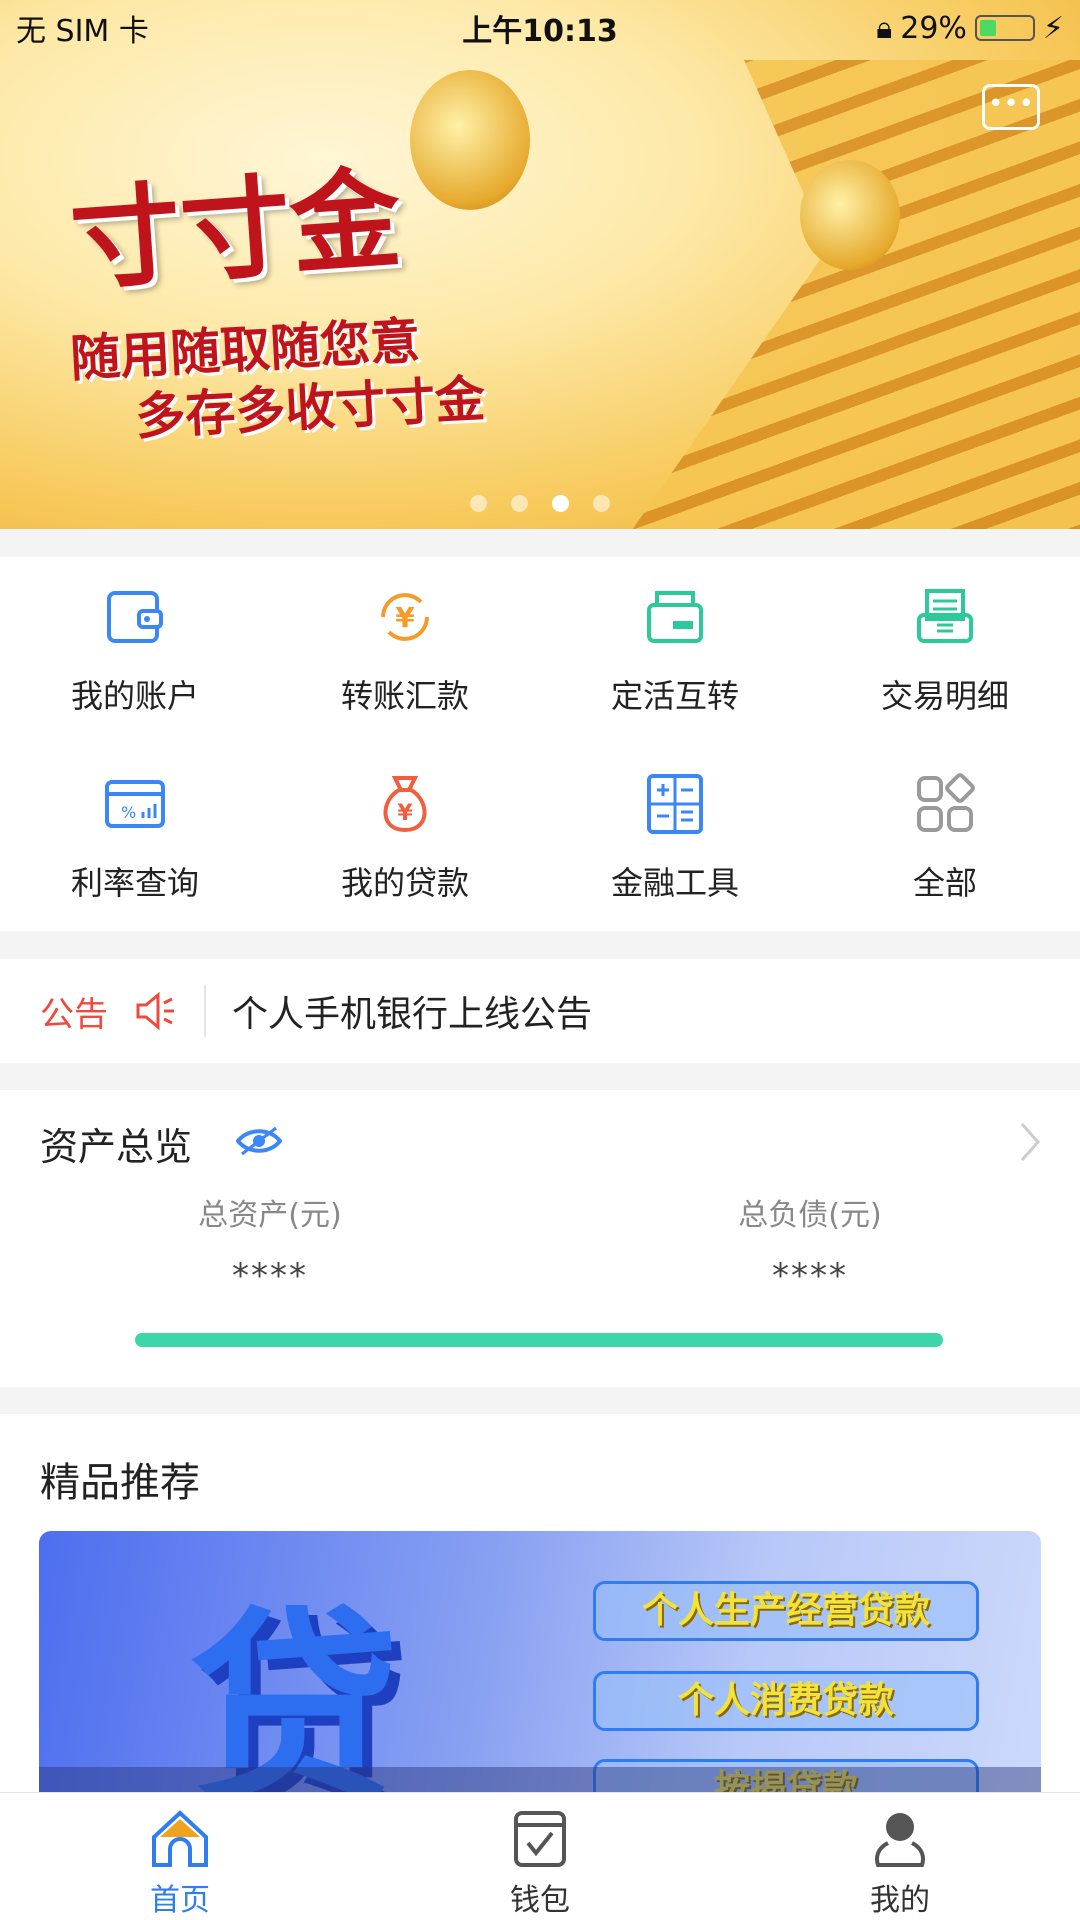 The image size is (1080, 1920). I want to click on menu-all: 全部, so click(945, 837).